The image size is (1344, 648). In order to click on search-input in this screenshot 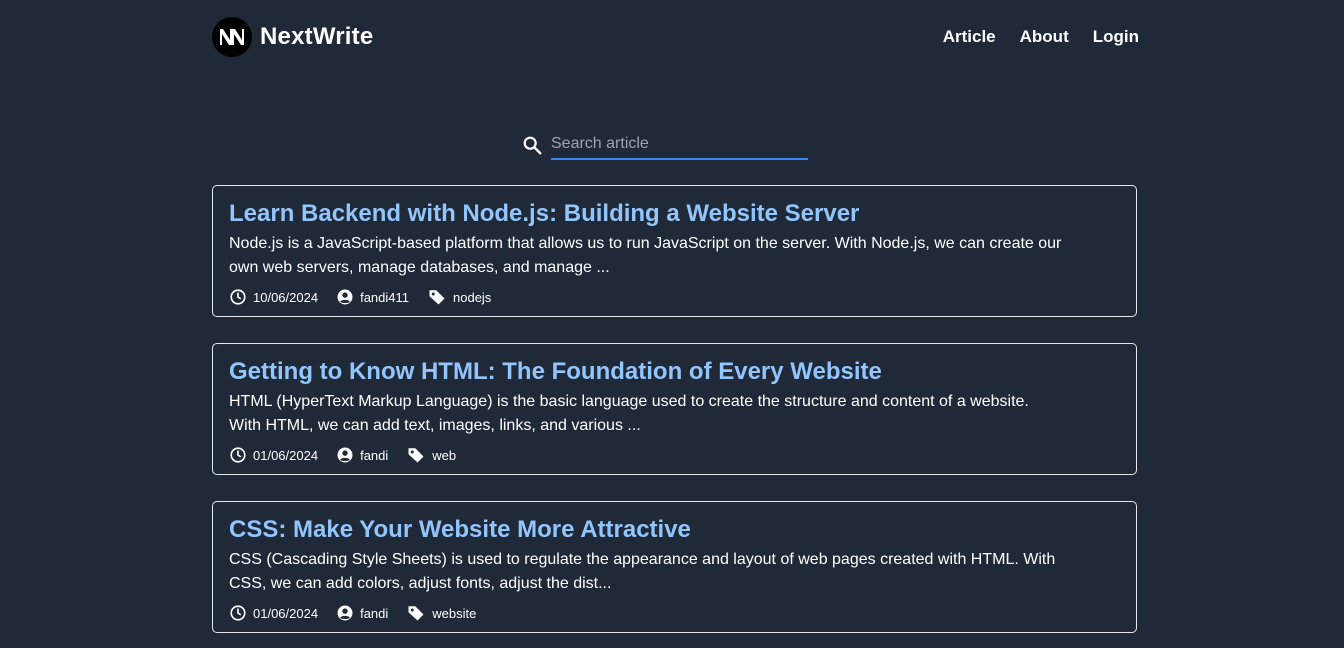, I will do `click(679, 144)`.